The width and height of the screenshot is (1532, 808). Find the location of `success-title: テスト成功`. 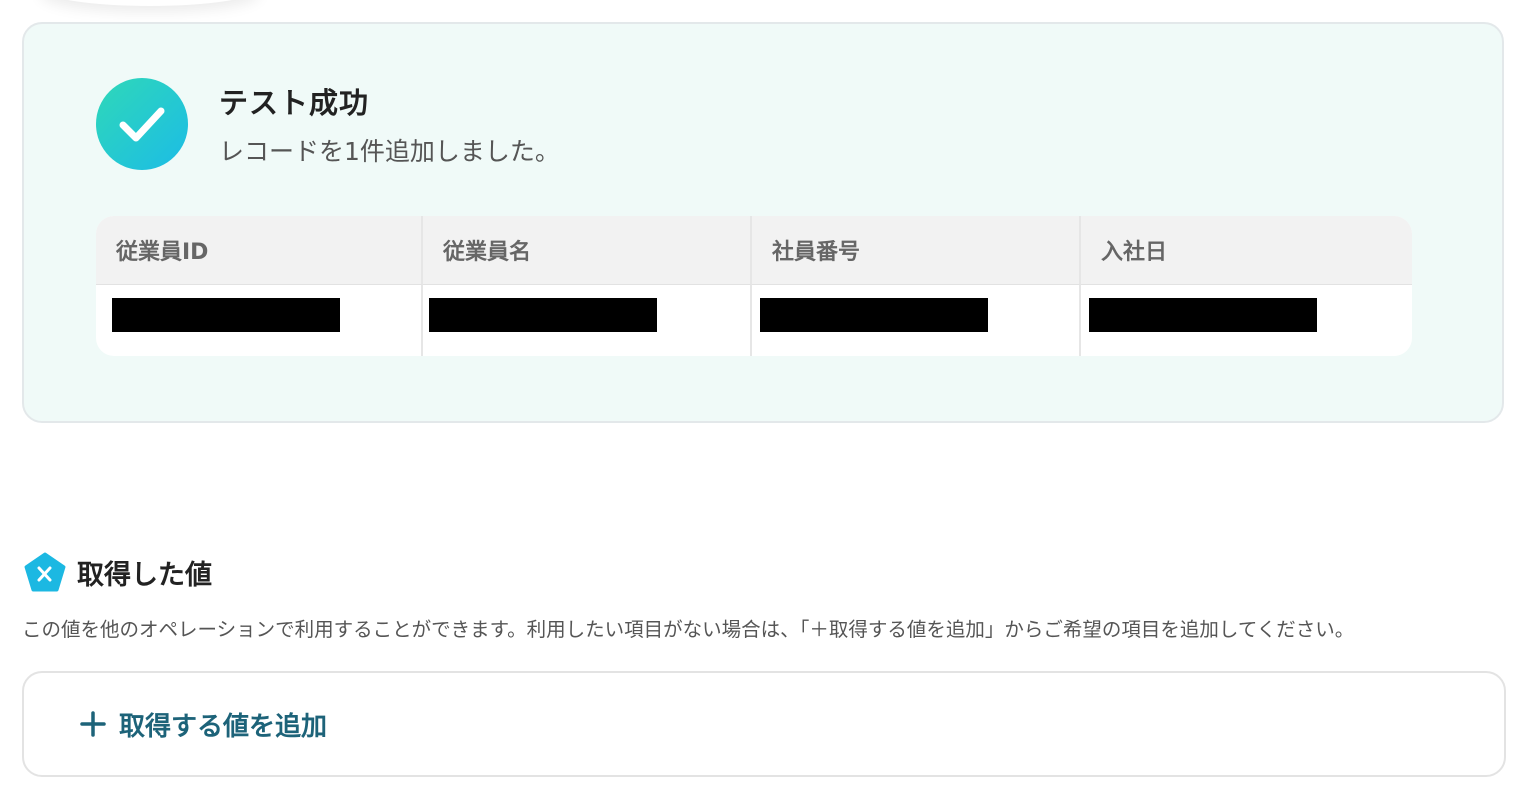

success-title: テスト成功 is located at coordinates (294, 103).